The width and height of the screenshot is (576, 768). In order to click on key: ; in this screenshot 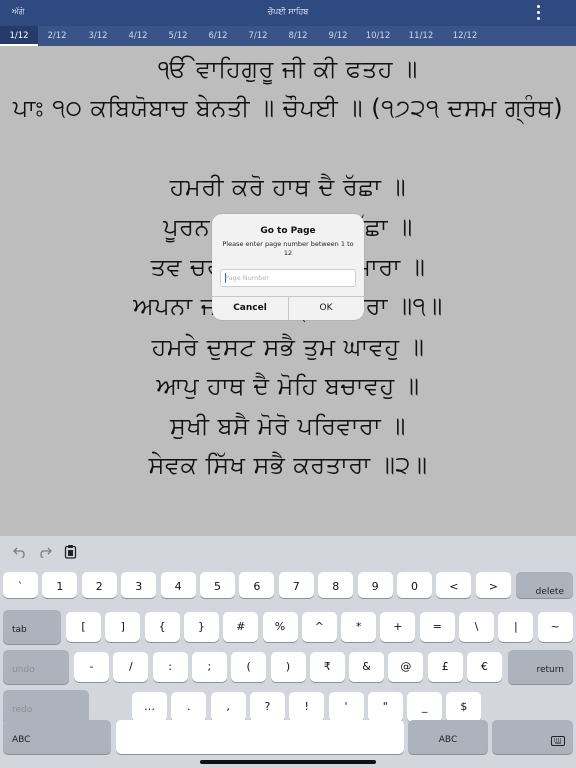, I will do `click(209, 667)`.